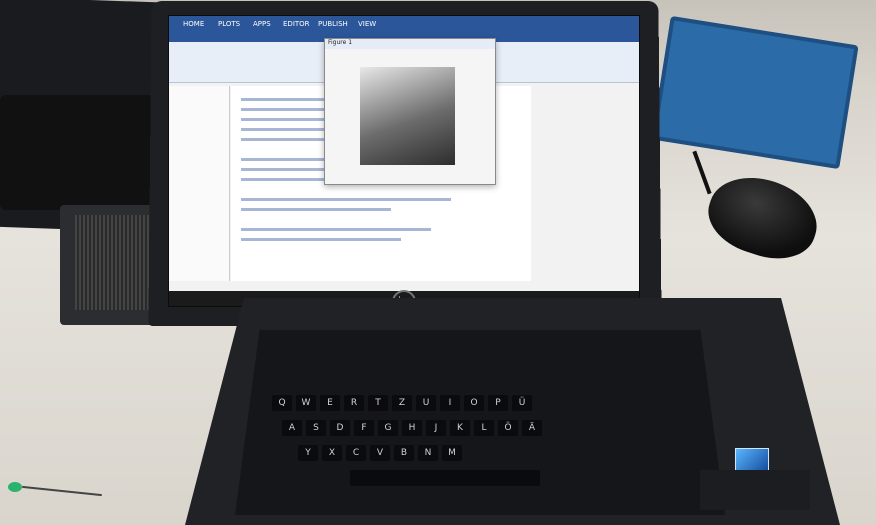  I want to click on key: Z, so click(402, 403).